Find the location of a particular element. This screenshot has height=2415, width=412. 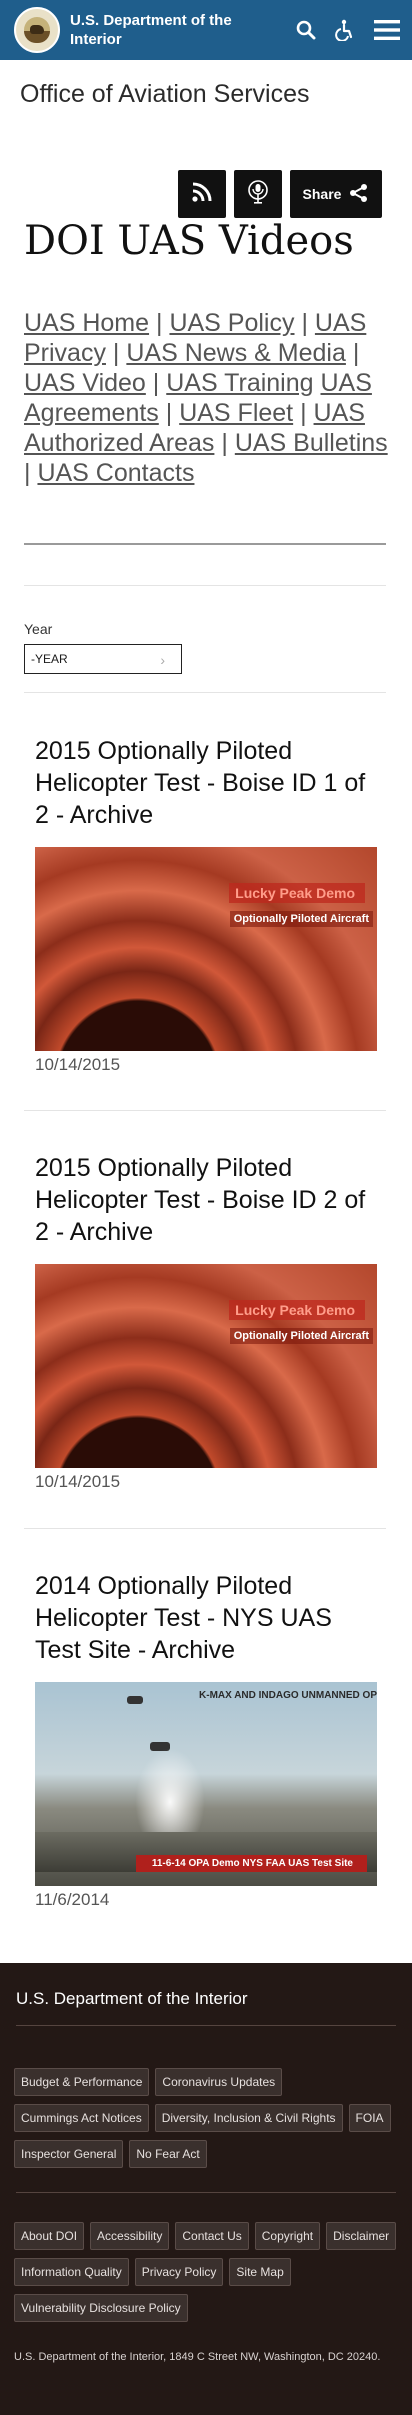

footer-link-budget: Budget & Performance is located at coordinates (82, 2082).